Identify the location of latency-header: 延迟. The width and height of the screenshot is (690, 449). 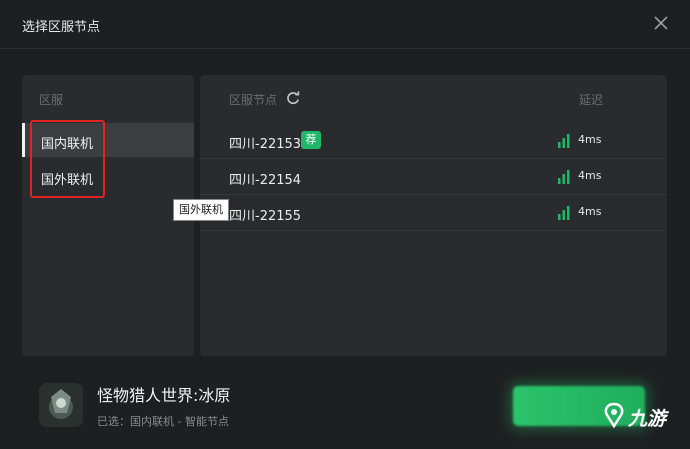
(591, 100).